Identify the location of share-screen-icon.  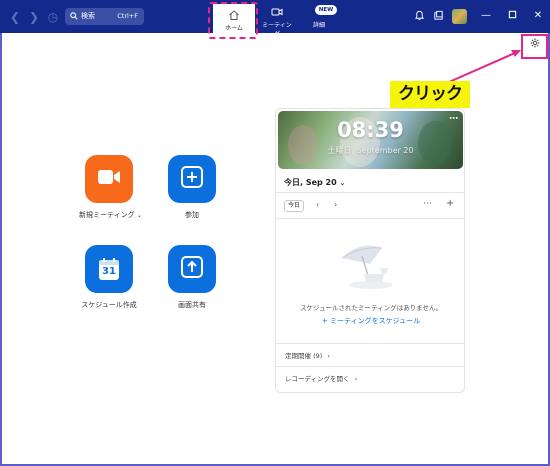
(192, 269).